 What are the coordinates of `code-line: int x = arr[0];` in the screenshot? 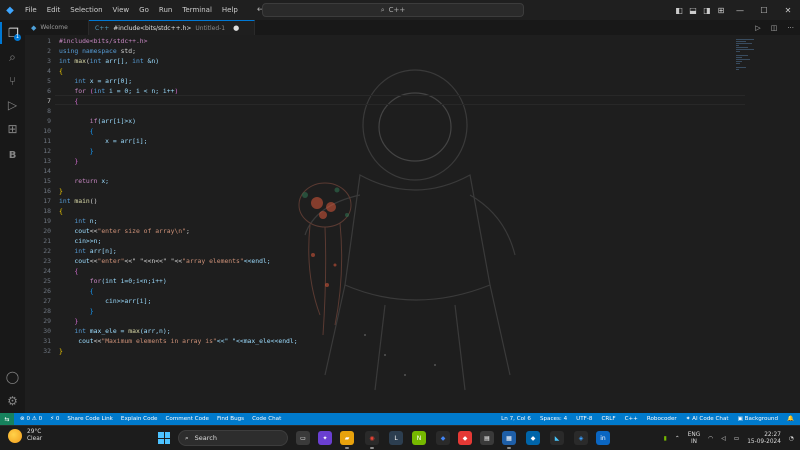 It's located at (95, 81).